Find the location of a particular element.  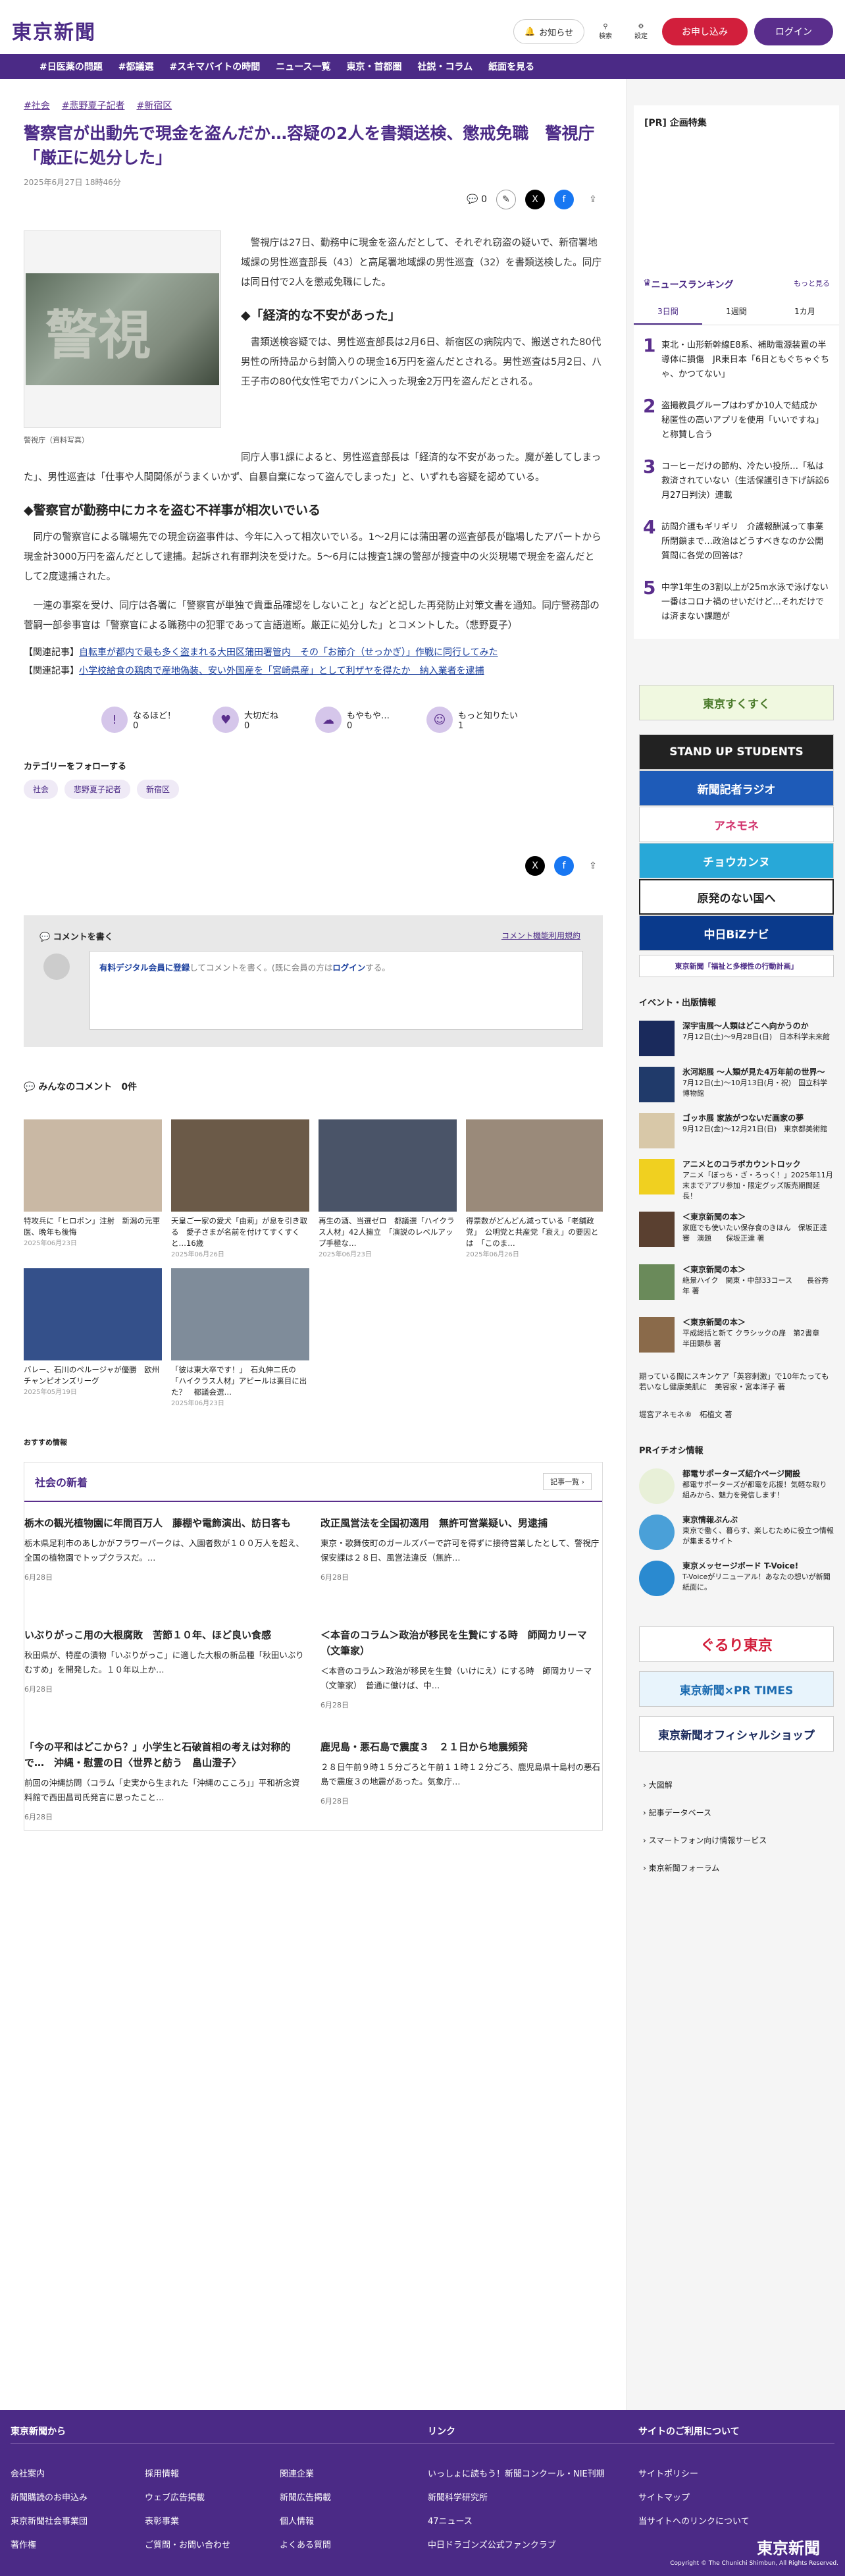

footer-link: 採用情報 is located at coordinates (188, 2474).